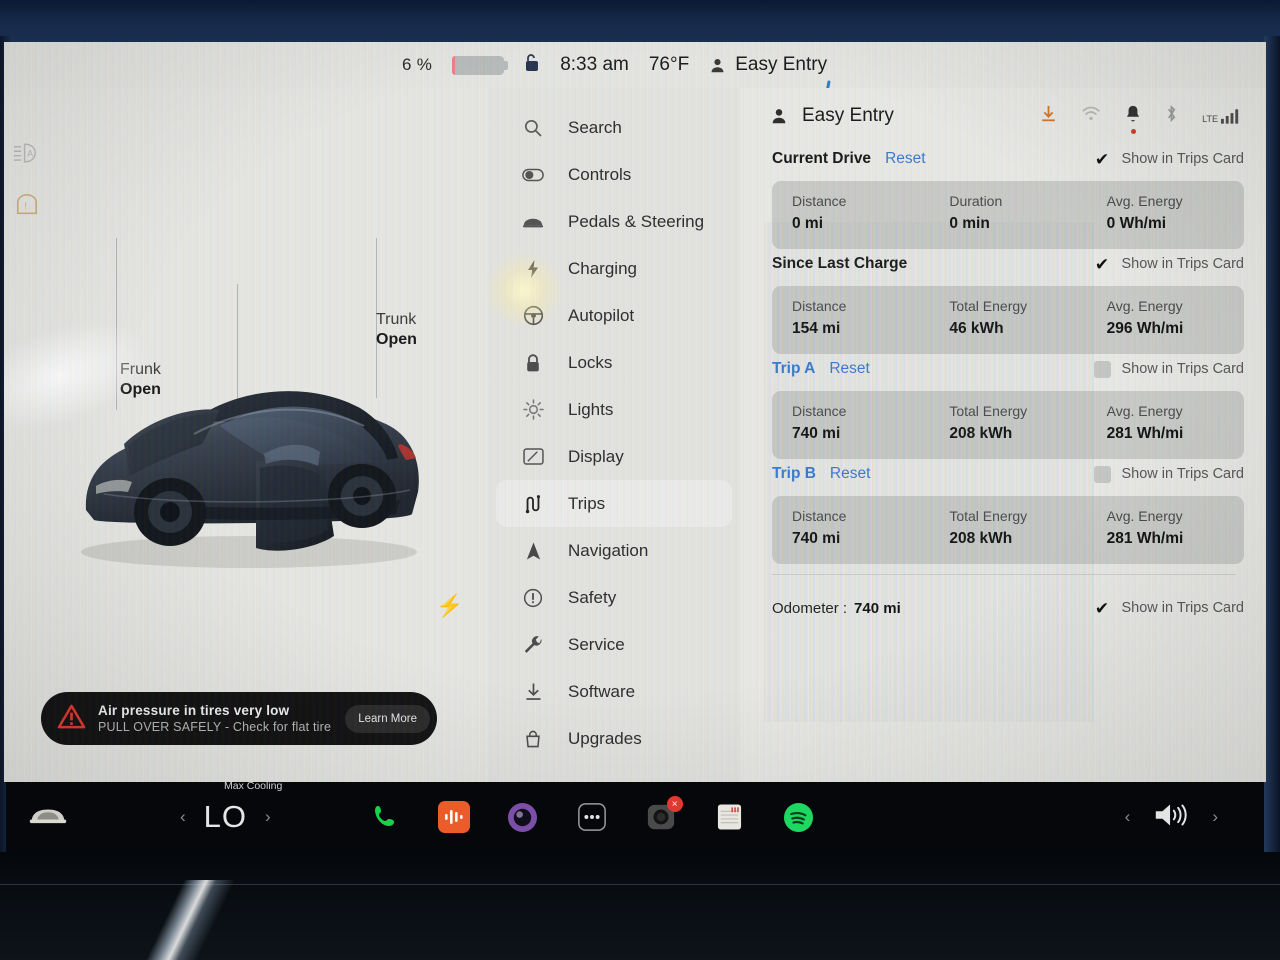 This screenshot has width=1280, height=960. What do you see at coordinates (614, 597) in the screenshot?
I see `sidebar-item-safety: Safety` at bounding box center [614, 597].